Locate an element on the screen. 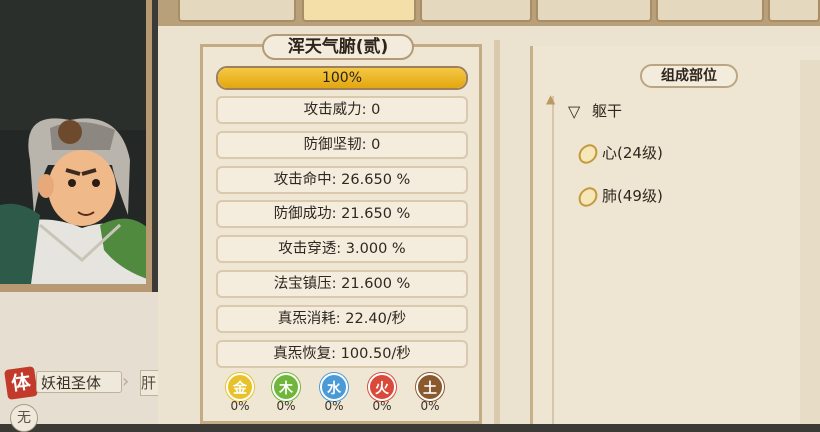 The image size is (820, 432). stat-row: 攻击穿透: 3.000 % is located at coordinates (342, 249).